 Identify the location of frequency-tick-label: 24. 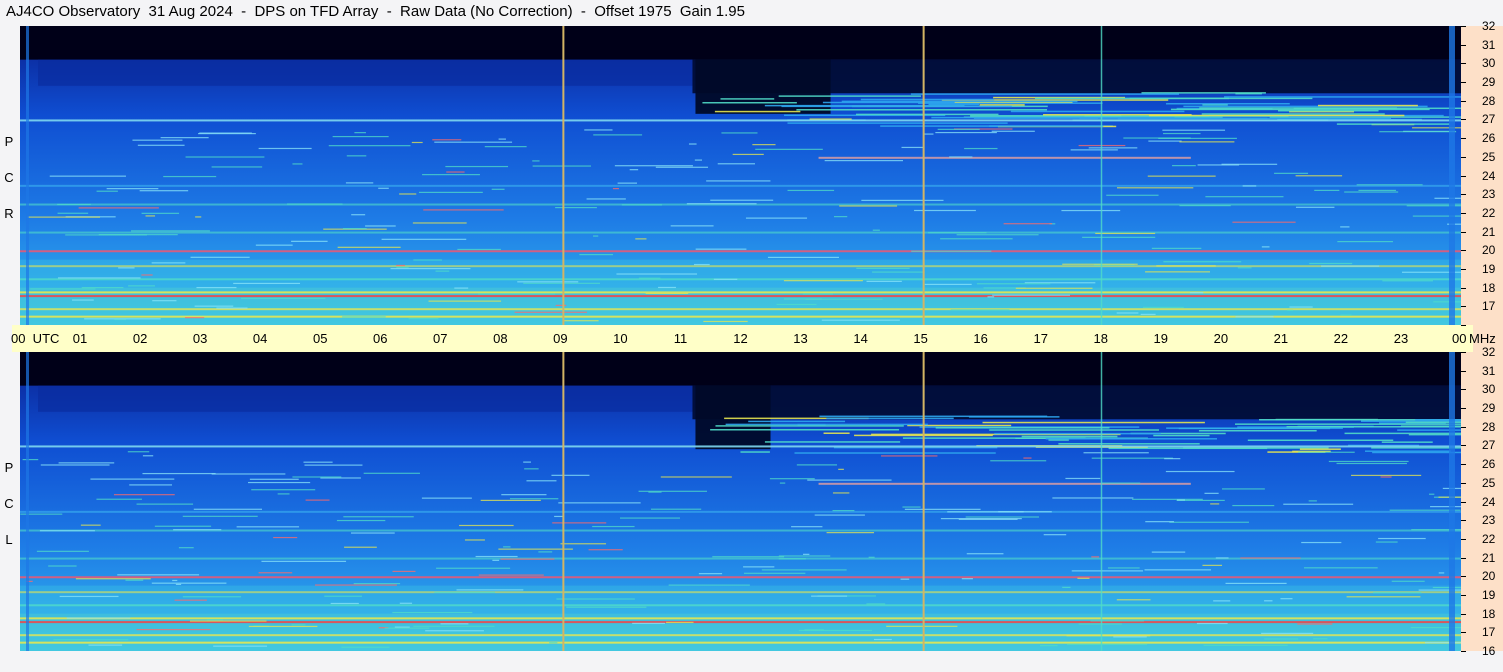
(1489, 175).